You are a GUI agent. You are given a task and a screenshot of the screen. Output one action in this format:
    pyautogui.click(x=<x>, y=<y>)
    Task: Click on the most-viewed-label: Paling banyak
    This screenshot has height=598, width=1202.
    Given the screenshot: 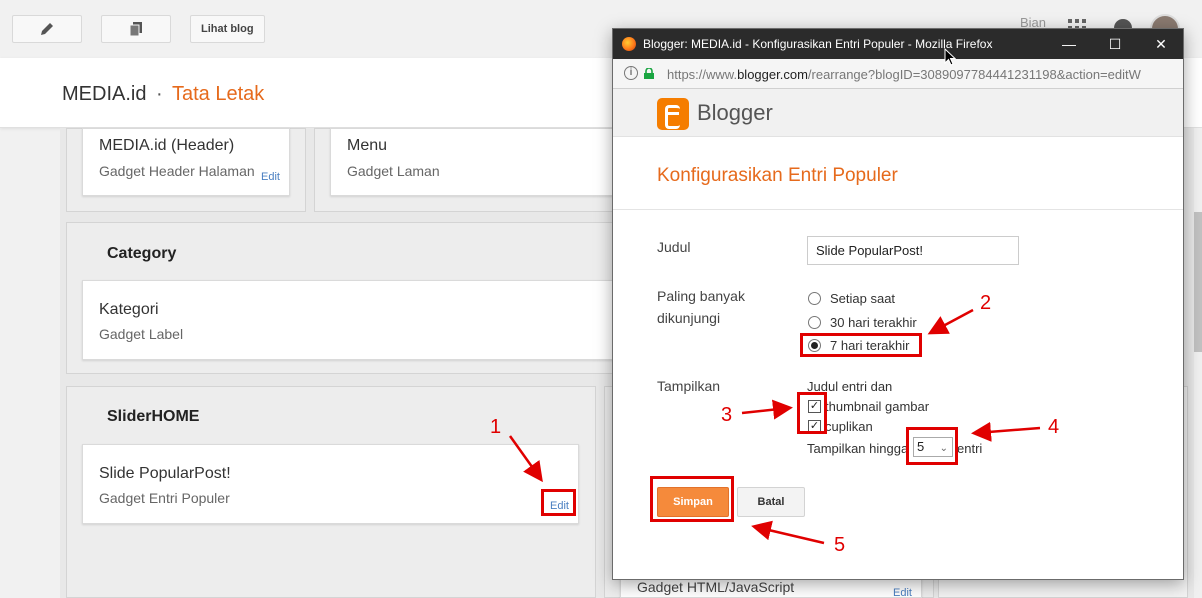 What is the action you would take?
    pyautogui.click(x=701, y=296)
    